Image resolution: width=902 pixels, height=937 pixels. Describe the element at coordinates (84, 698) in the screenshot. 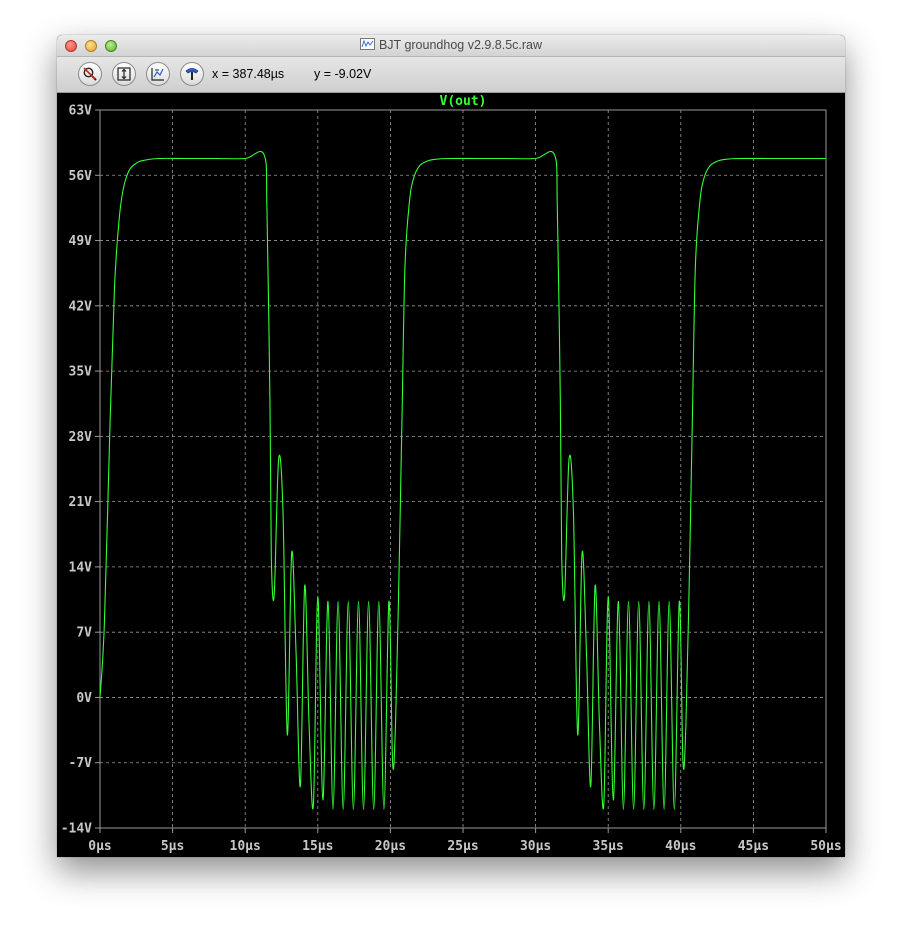

I see `y-tick-label: 0V` at that location.